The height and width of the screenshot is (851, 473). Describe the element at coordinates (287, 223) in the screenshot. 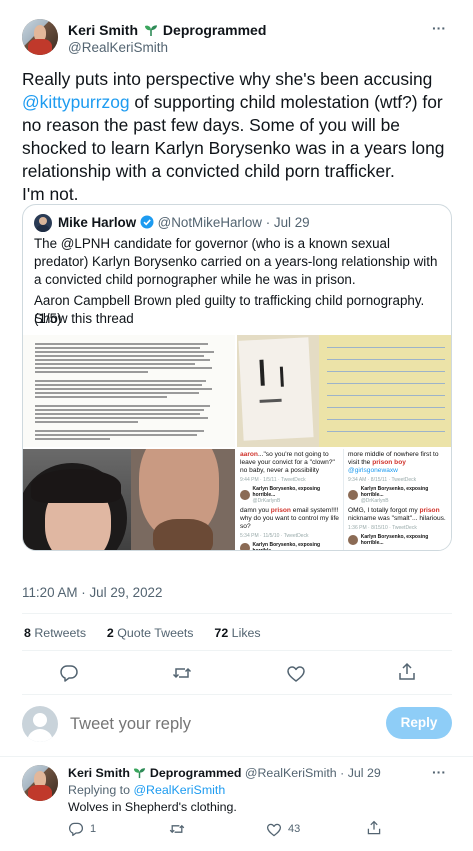

I see `quoted-date: · Jul 29` at that location.